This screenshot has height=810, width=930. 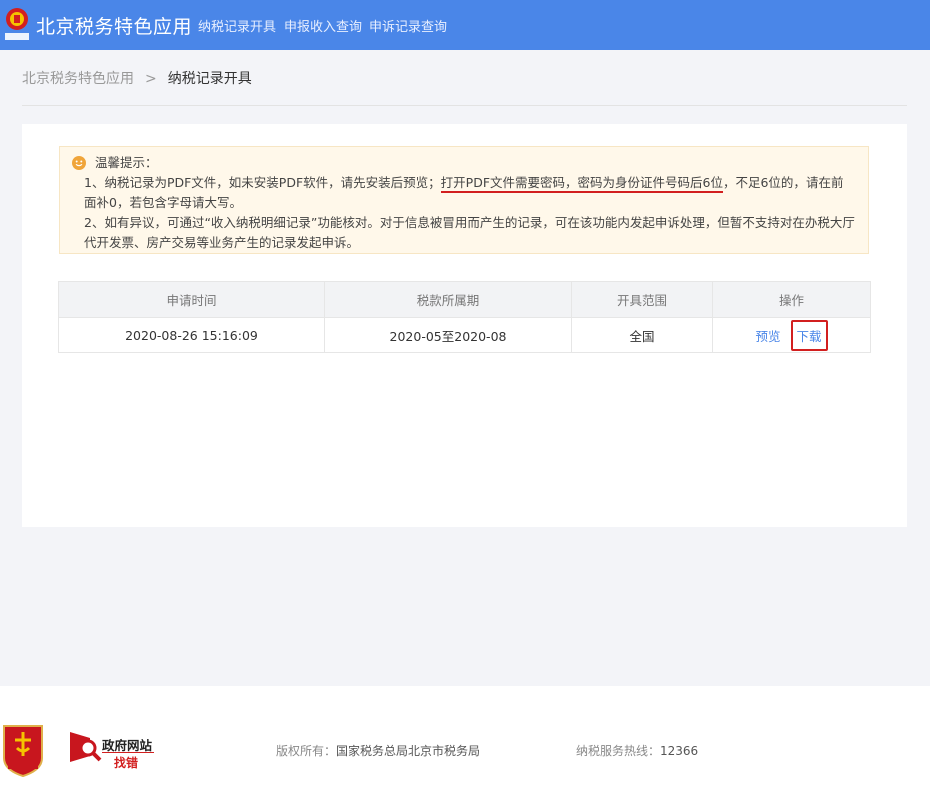 I want to click on cell-apply-time: 2020-08-26 15:16:09, so click(x=191, y=335).